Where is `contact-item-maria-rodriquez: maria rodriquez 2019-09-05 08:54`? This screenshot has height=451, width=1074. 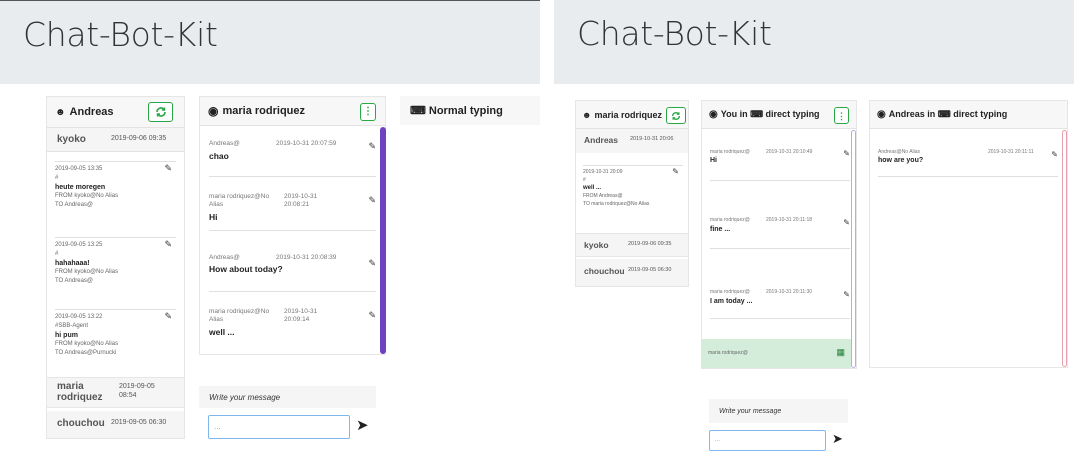 contact-item-maria-rodriquez: maria rodriquez 2019-09-05 08:54 is located at coordinates (115, 392).